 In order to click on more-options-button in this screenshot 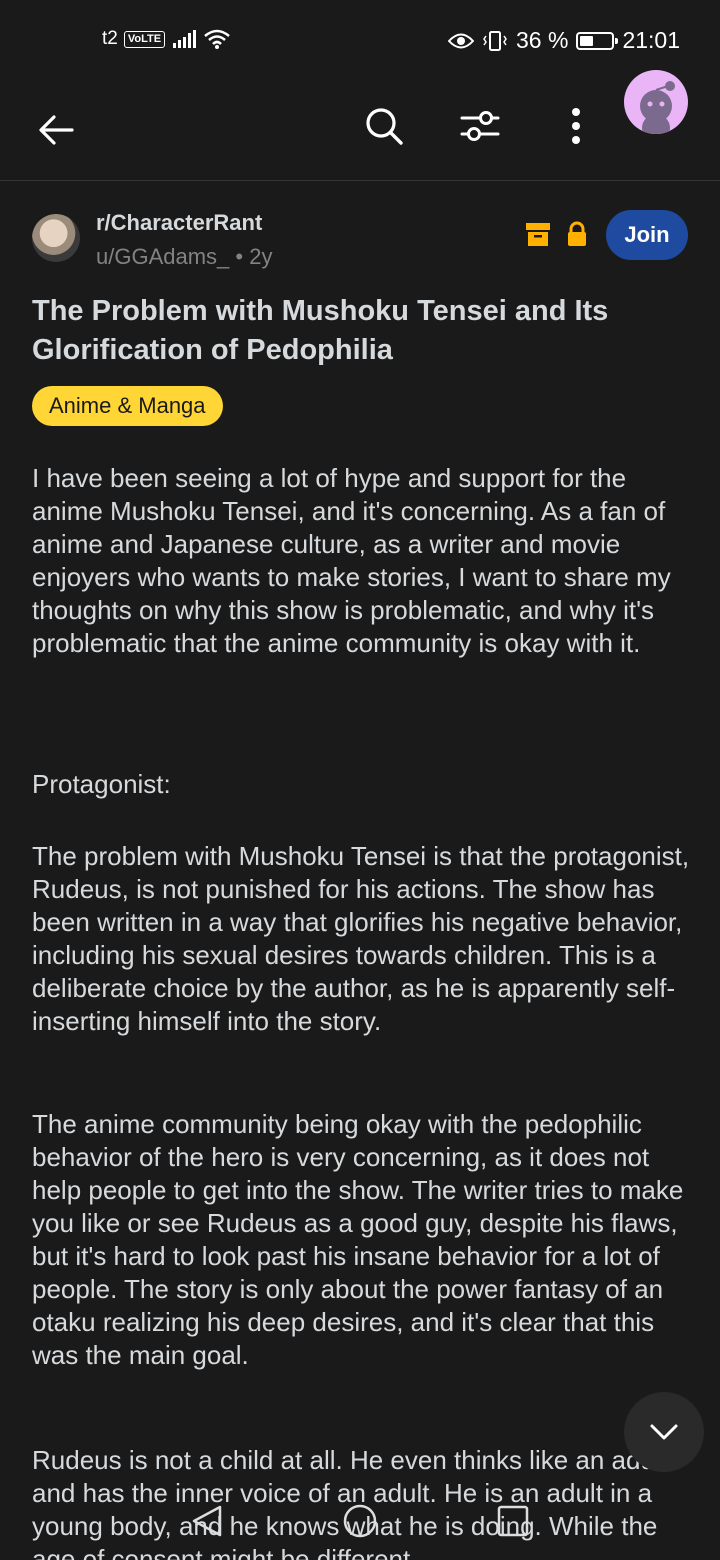, I will do `click(576, 126)`.